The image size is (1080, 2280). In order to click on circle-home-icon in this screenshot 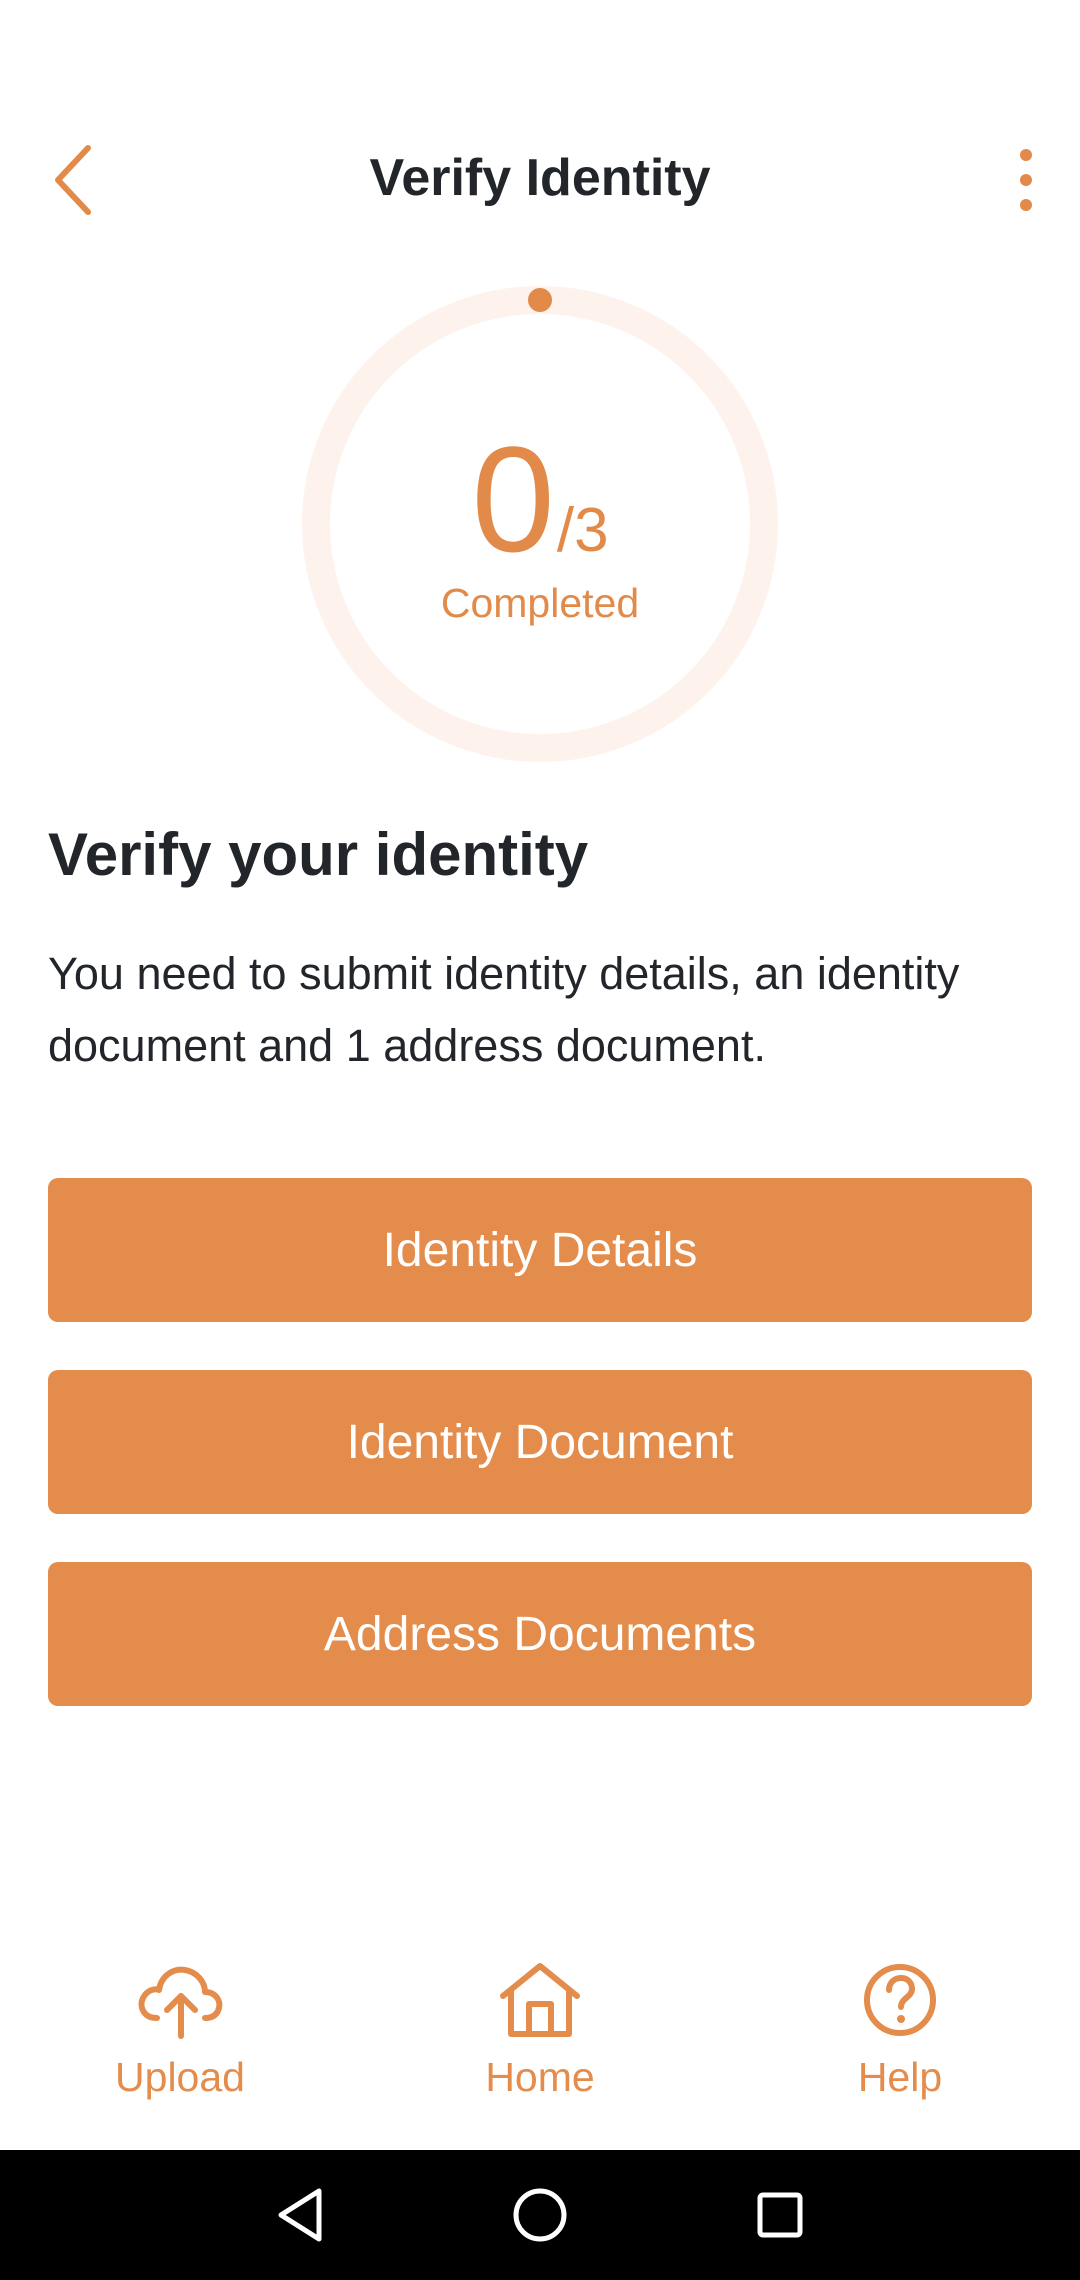, I will do `click(540, 2215)`.